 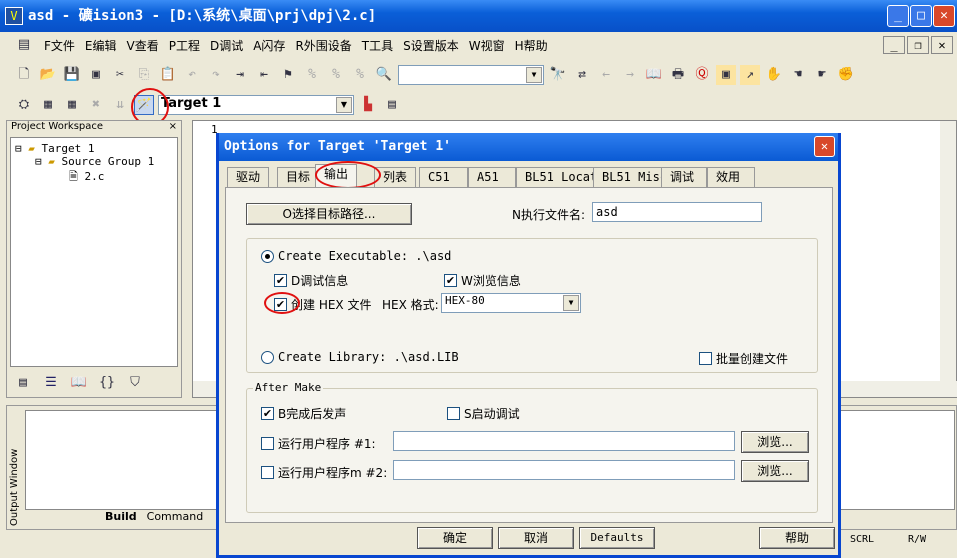 What do you see at coordinates (450, 280) in the screenshot?
I see `browse-info-checkbox: ✔` at bounding box center [450, 280].